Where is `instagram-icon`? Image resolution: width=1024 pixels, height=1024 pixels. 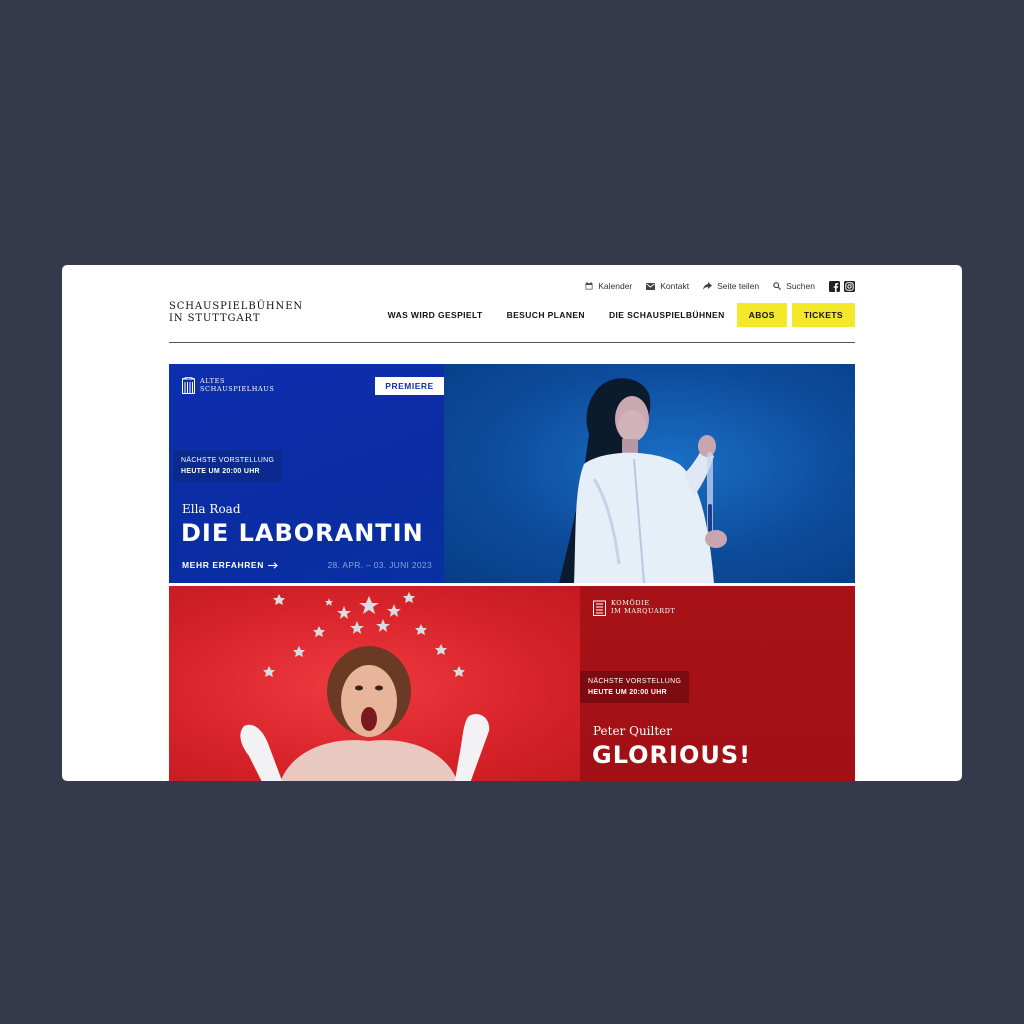
instagram-icon is located at coordinates (849, 286).